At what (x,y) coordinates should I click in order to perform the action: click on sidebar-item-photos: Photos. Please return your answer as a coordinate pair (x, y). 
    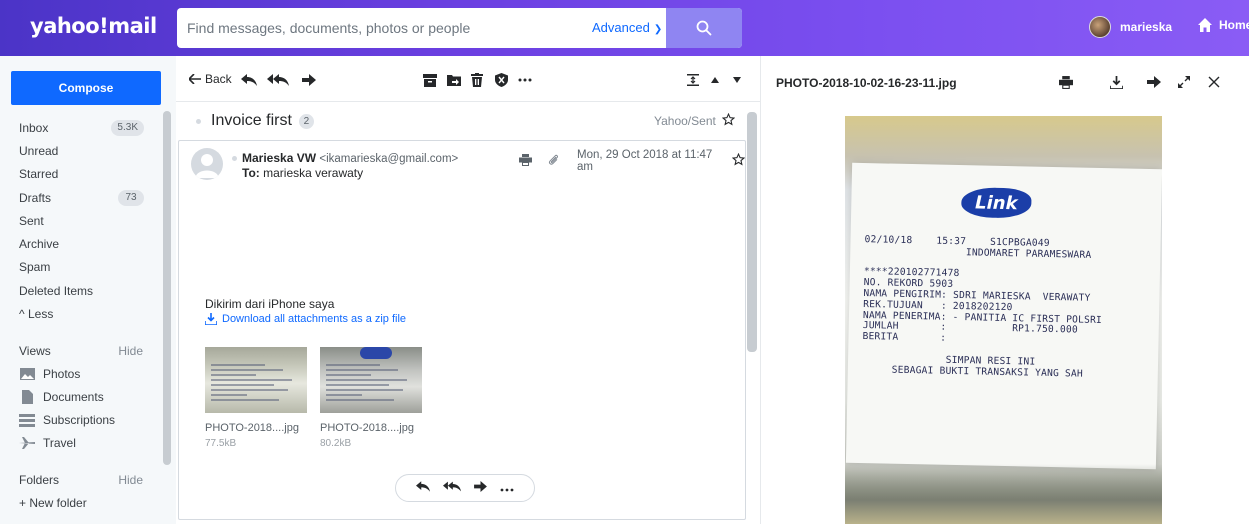
    Looking at the image, I should click on (80, 374).